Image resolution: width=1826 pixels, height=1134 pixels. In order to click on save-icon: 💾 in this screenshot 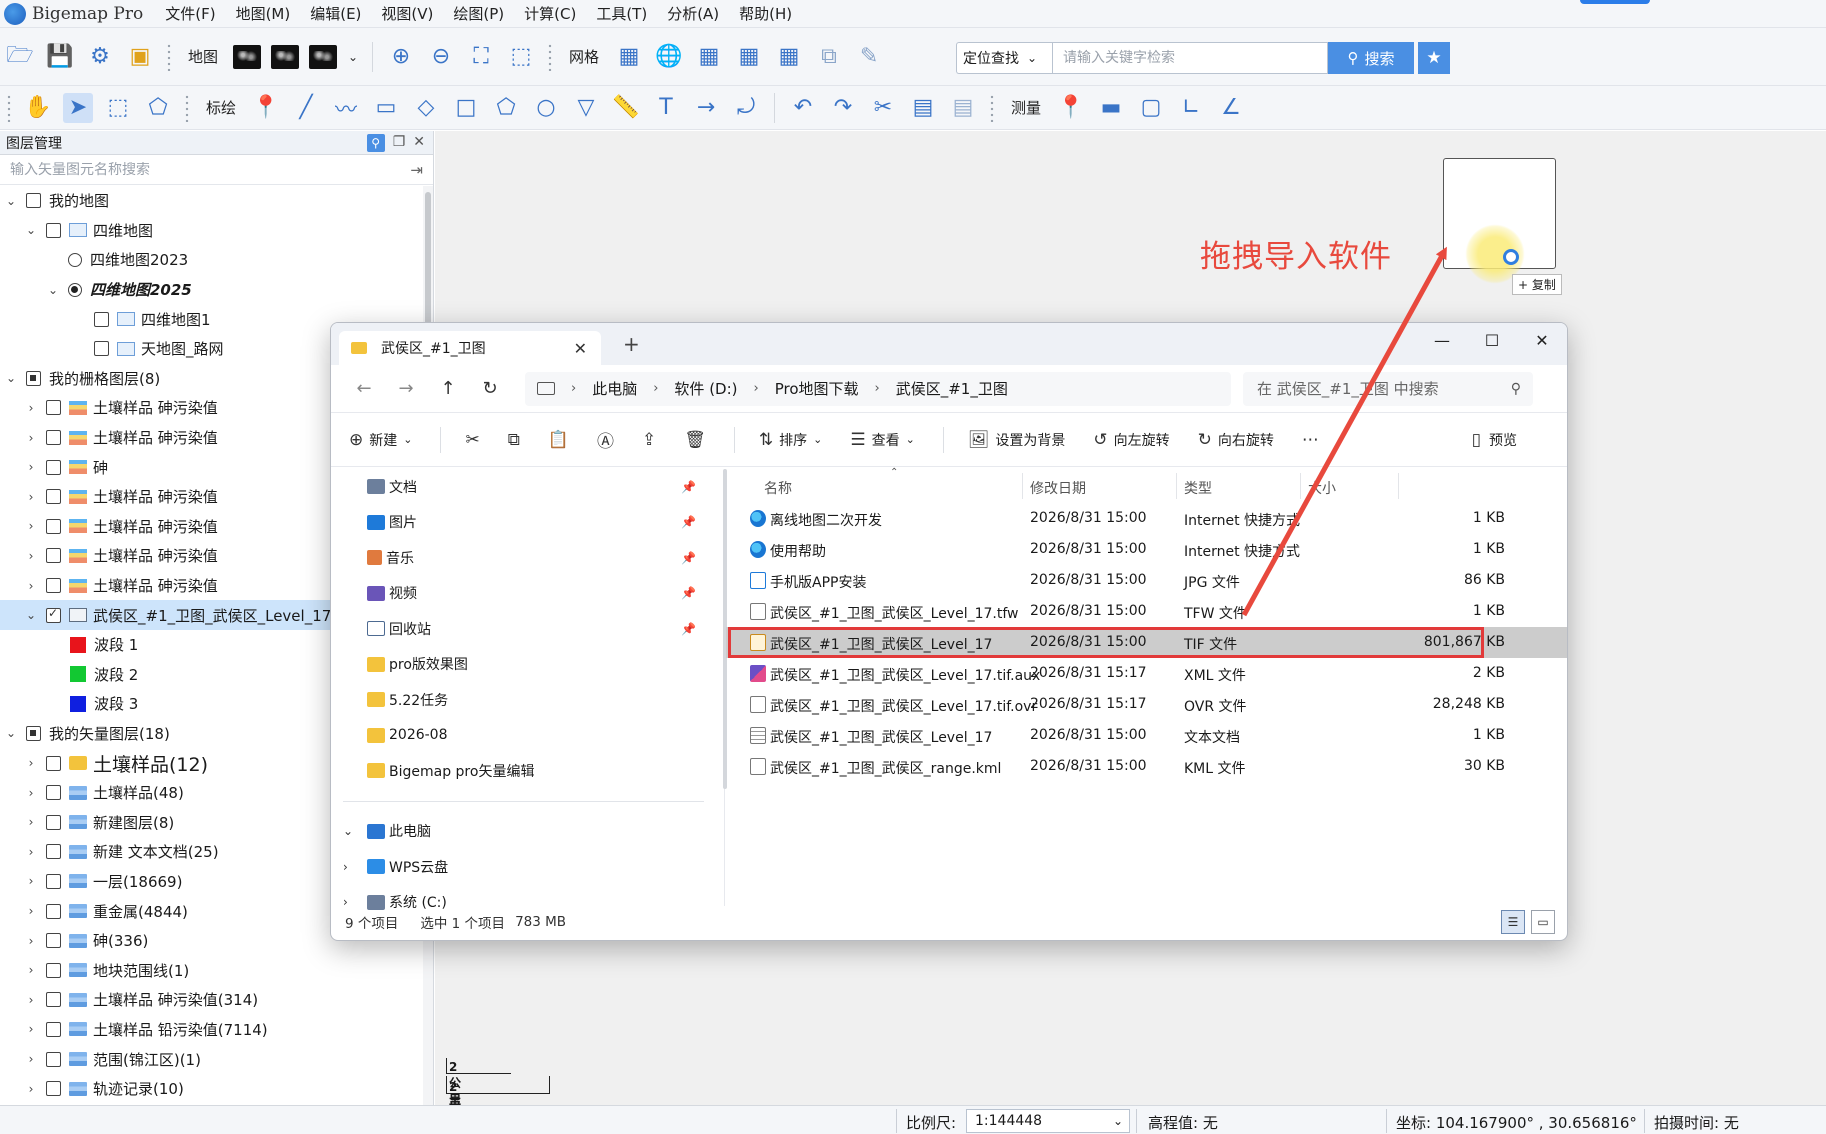, I will do `click(60, 57)`.